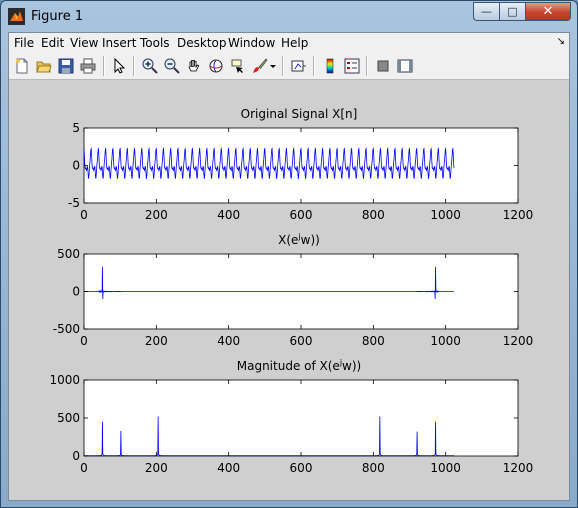 The height and width of the screenshot is (508, 578). What do you see at coordinates (561, 41) in the screenshot?
I see `dock-arrow-icon: ↘` at bounding box center [561, 41].